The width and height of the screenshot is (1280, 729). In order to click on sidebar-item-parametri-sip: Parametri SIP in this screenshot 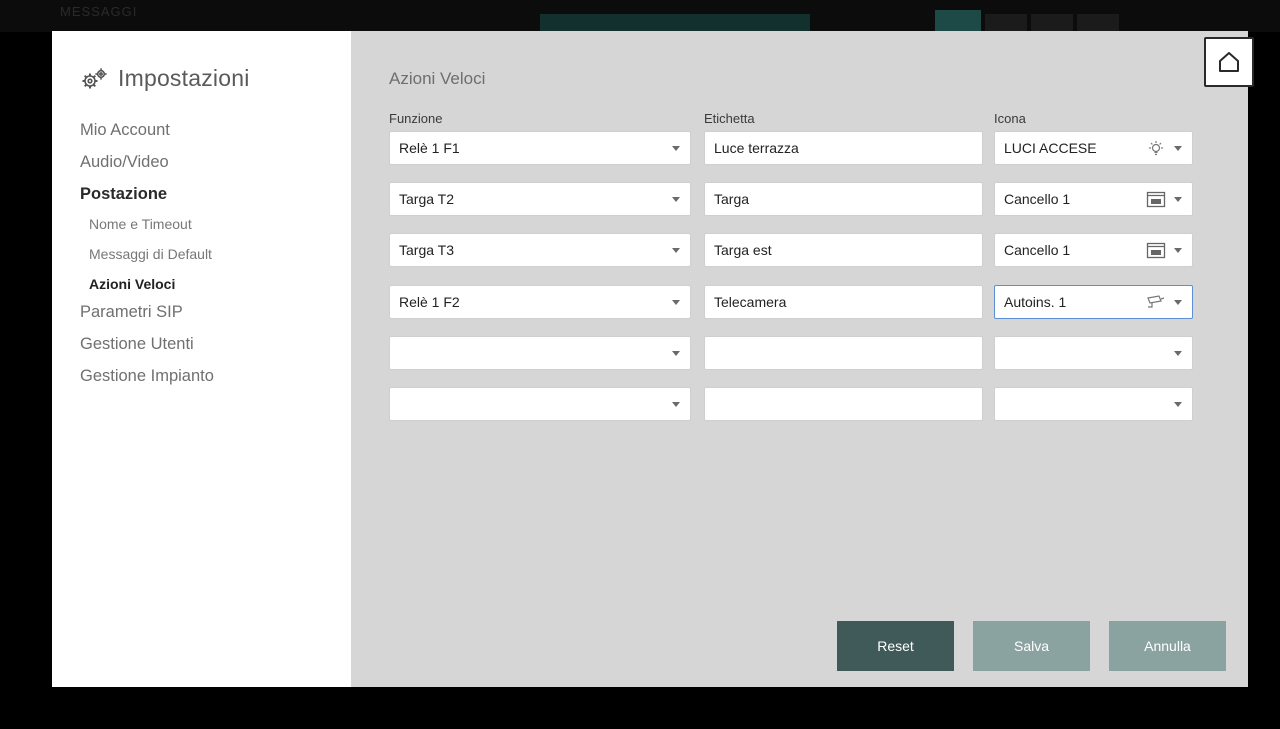, I will do `click(147, 317)`.